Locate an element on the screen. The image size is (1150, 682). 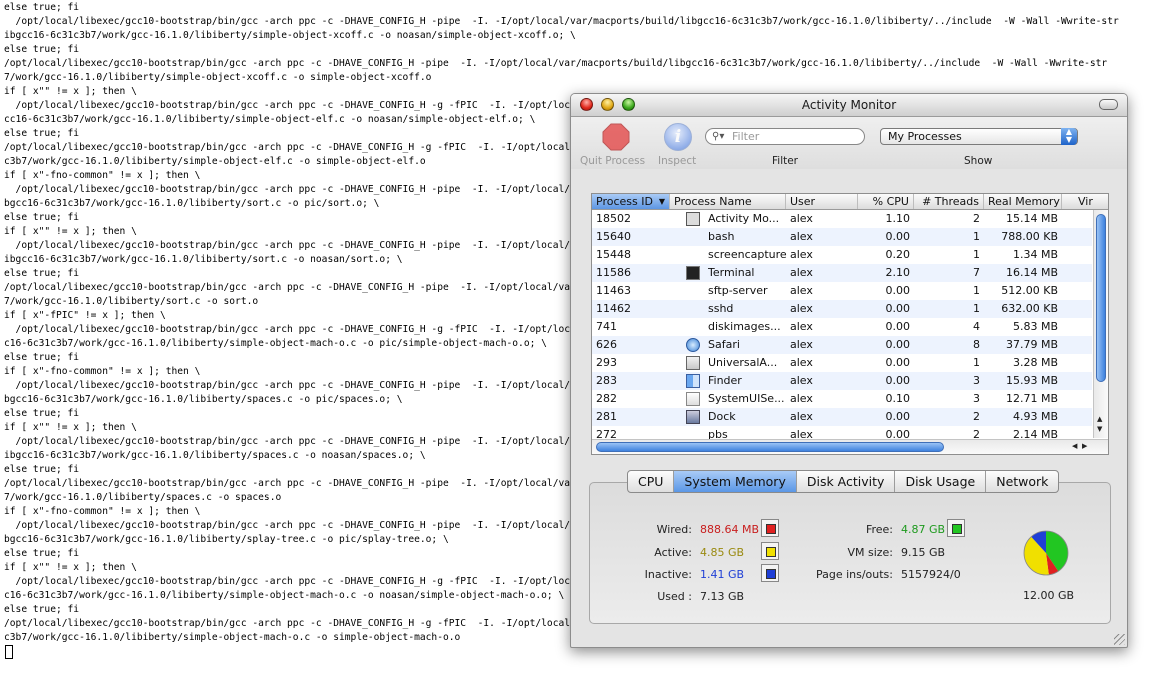
tab-cpu: CPU is located at coordinates (651, 481).